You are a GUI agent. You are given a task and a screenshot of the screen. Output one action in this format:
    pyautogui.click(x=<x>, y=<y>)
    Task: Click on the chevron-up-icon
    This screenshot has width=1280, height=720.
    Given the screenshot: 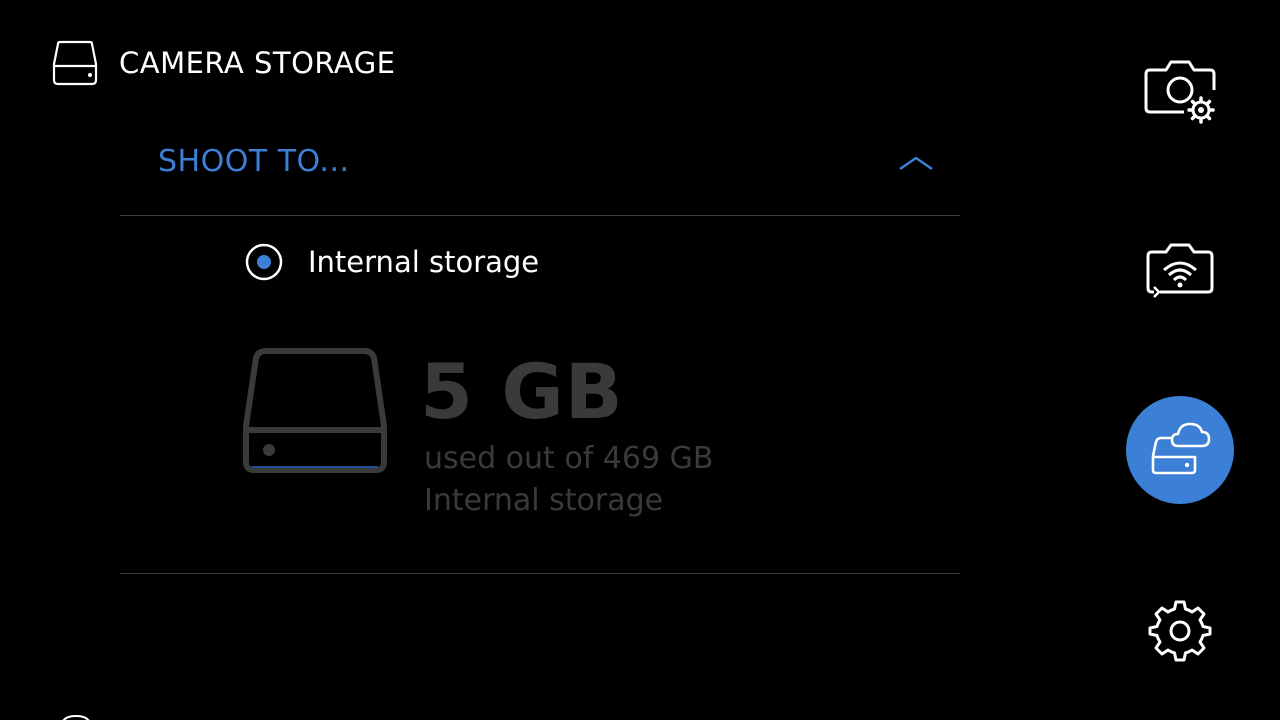 What is the action you would take?
    pyautogui.click(x=916, y=163)
    